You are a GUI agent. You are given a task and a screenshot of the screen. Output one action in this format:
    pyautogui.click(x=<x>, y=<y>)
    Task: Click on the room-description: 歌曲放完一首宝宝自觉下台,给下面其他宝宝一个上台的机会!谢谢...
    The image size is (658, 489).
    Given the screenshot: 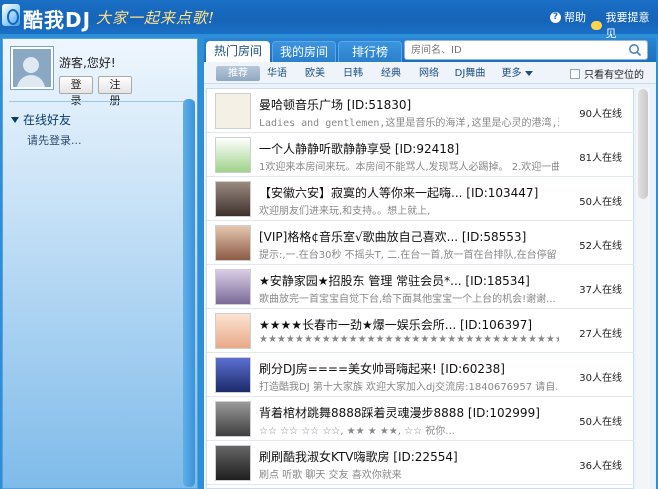 What is the action you would take?
    pyautogui.click(x=407, y=299)
    